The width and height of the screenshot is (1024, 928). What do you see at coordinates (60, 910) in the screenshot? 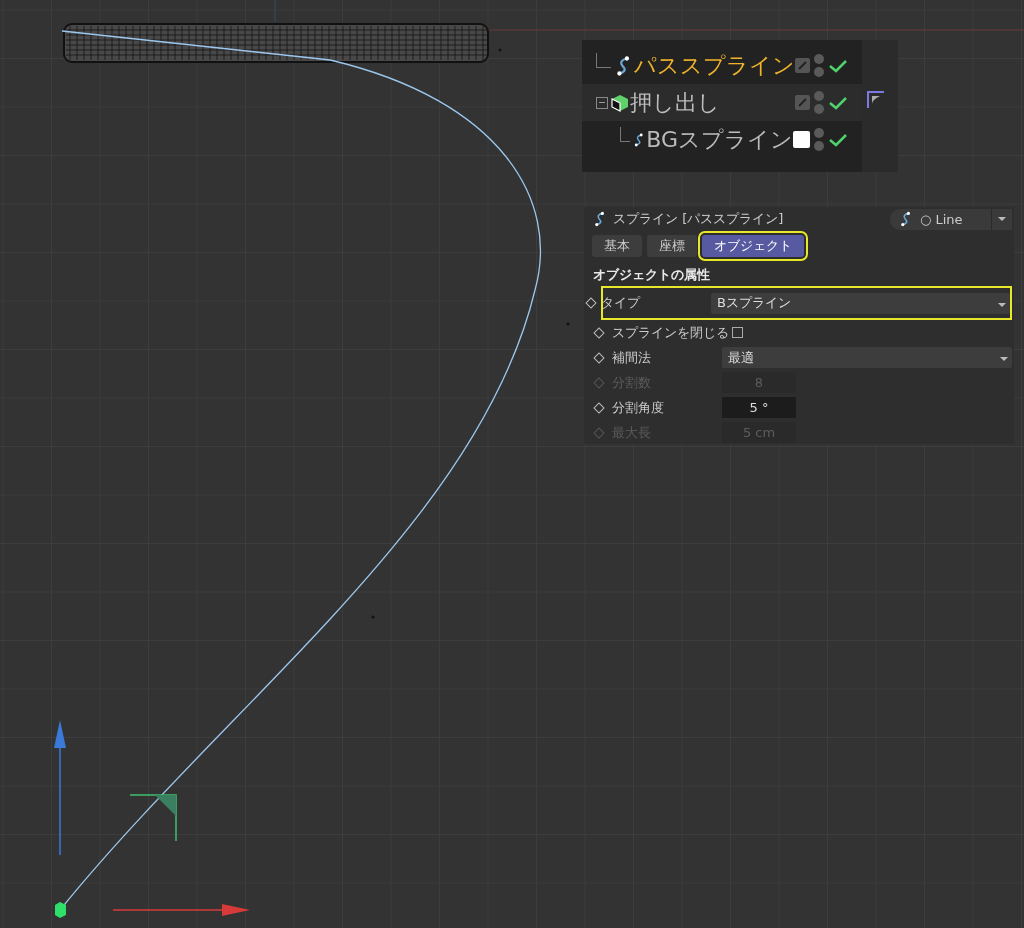
I see `origin-handle-icon` at bounding box center [60, 910].